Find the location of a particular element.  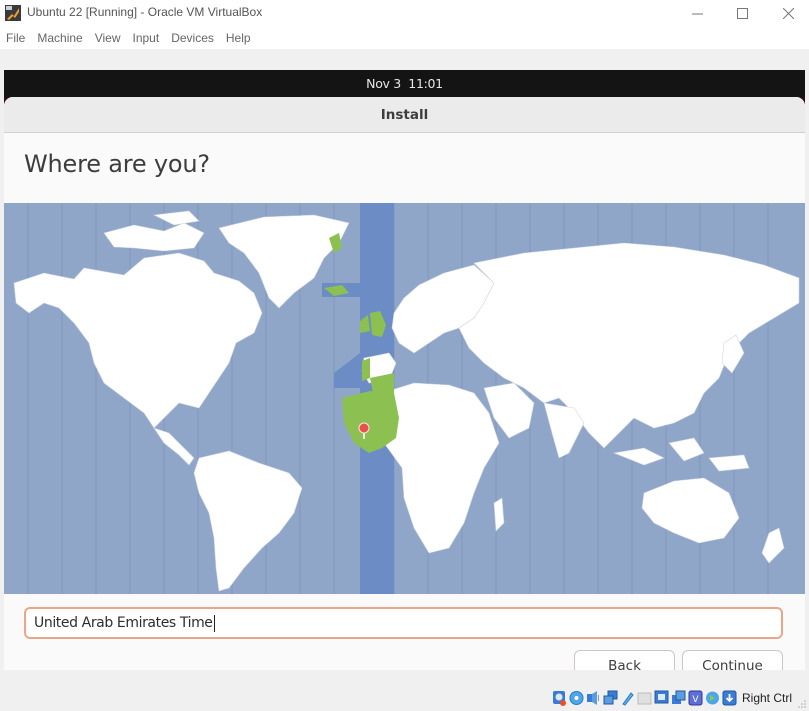

guest-additions-icon is located at coordinates (712, 698).